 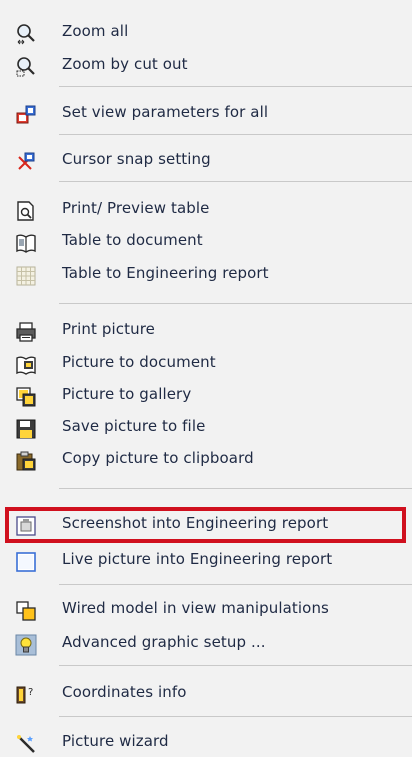 What do you see at coordinates (206, 395) in the screenshot?
I see `menu-item-picture-to-gallery: Picture to gallery` at bounding box center [206, 395].